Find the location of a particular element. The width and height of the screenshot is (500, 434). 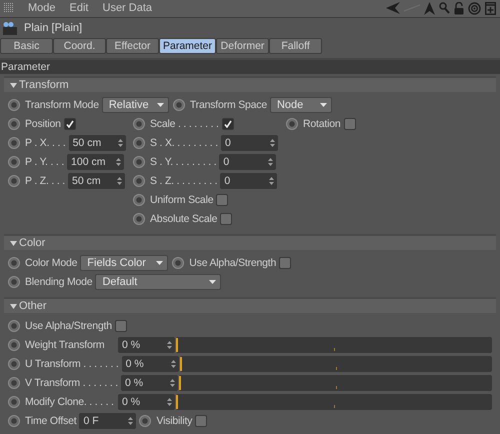

field-label: Blending Mode is located at coordinates (58, 282).